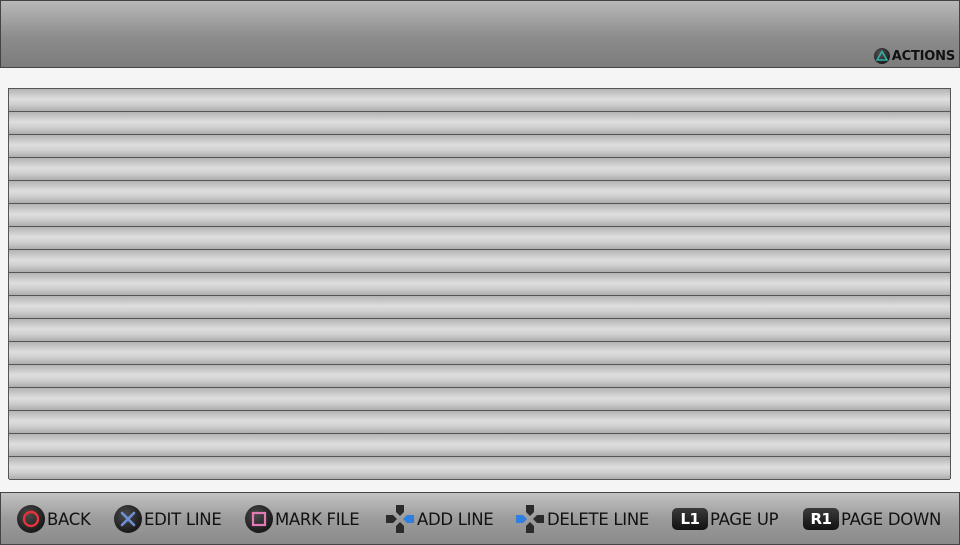 The width and height of the screenshot is (960, 545). I want to click on mark-file-label: MARK FILE, so click(317, 519).